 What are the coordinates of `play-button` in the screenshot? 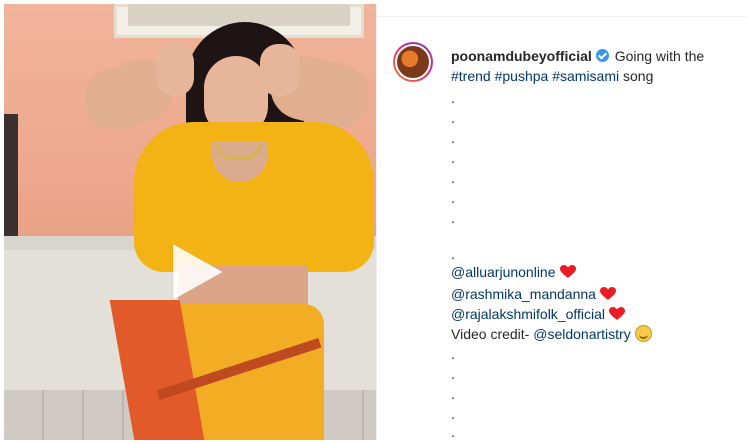 It's located at (195, 272).